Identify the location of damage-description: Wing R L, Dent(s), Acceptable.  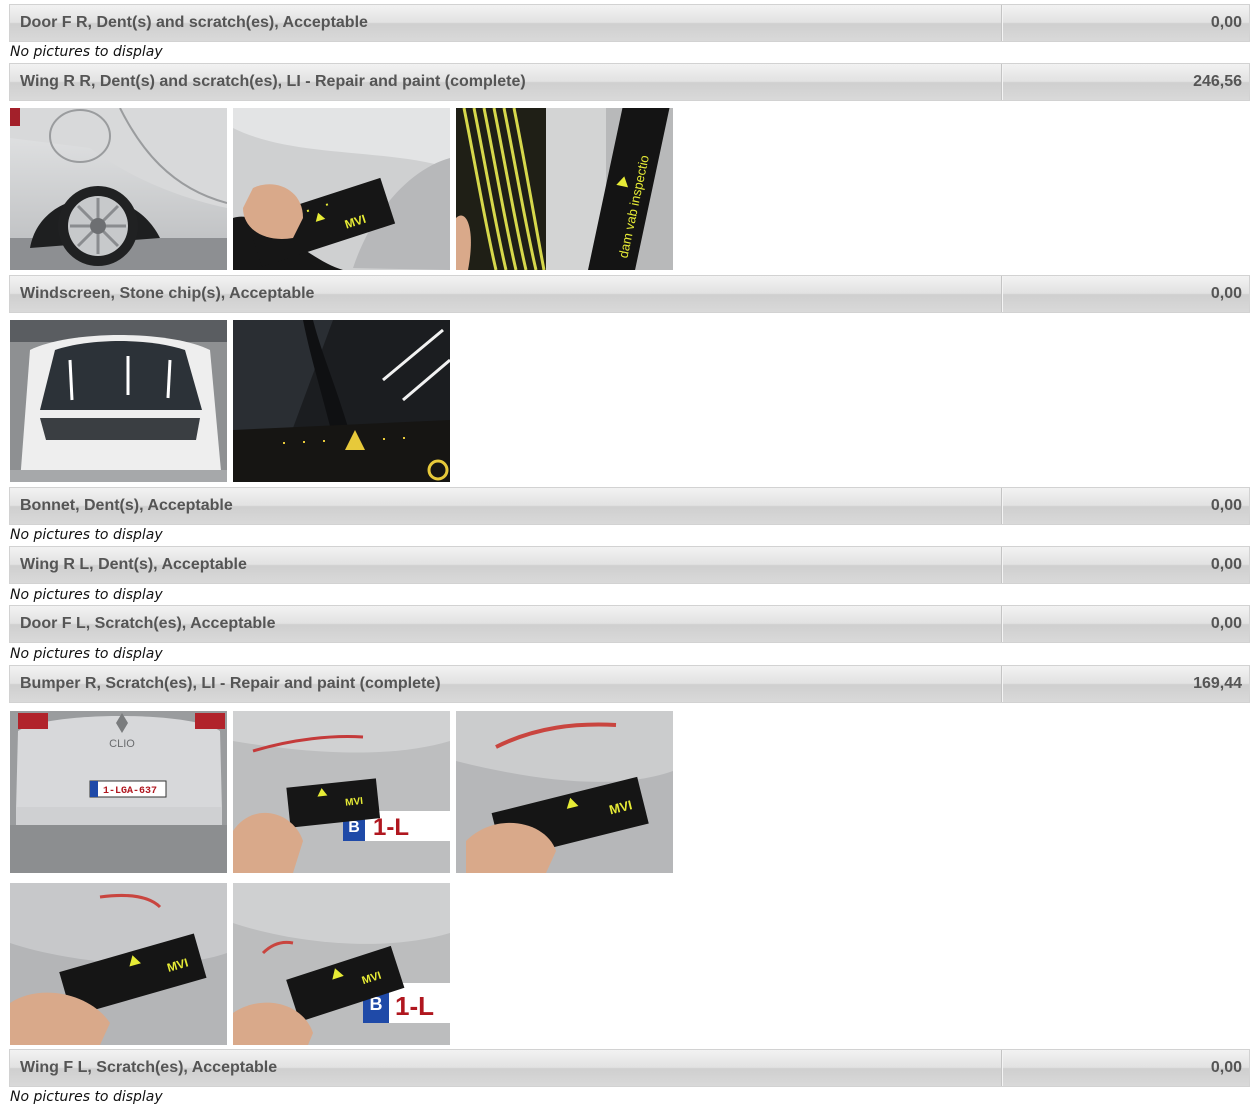
(133, 564).